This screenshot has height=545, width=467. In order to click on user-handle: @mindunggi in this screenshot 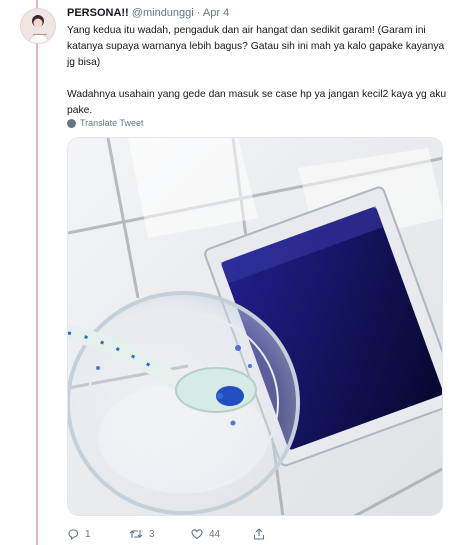, I will do `click(163, 13)`.